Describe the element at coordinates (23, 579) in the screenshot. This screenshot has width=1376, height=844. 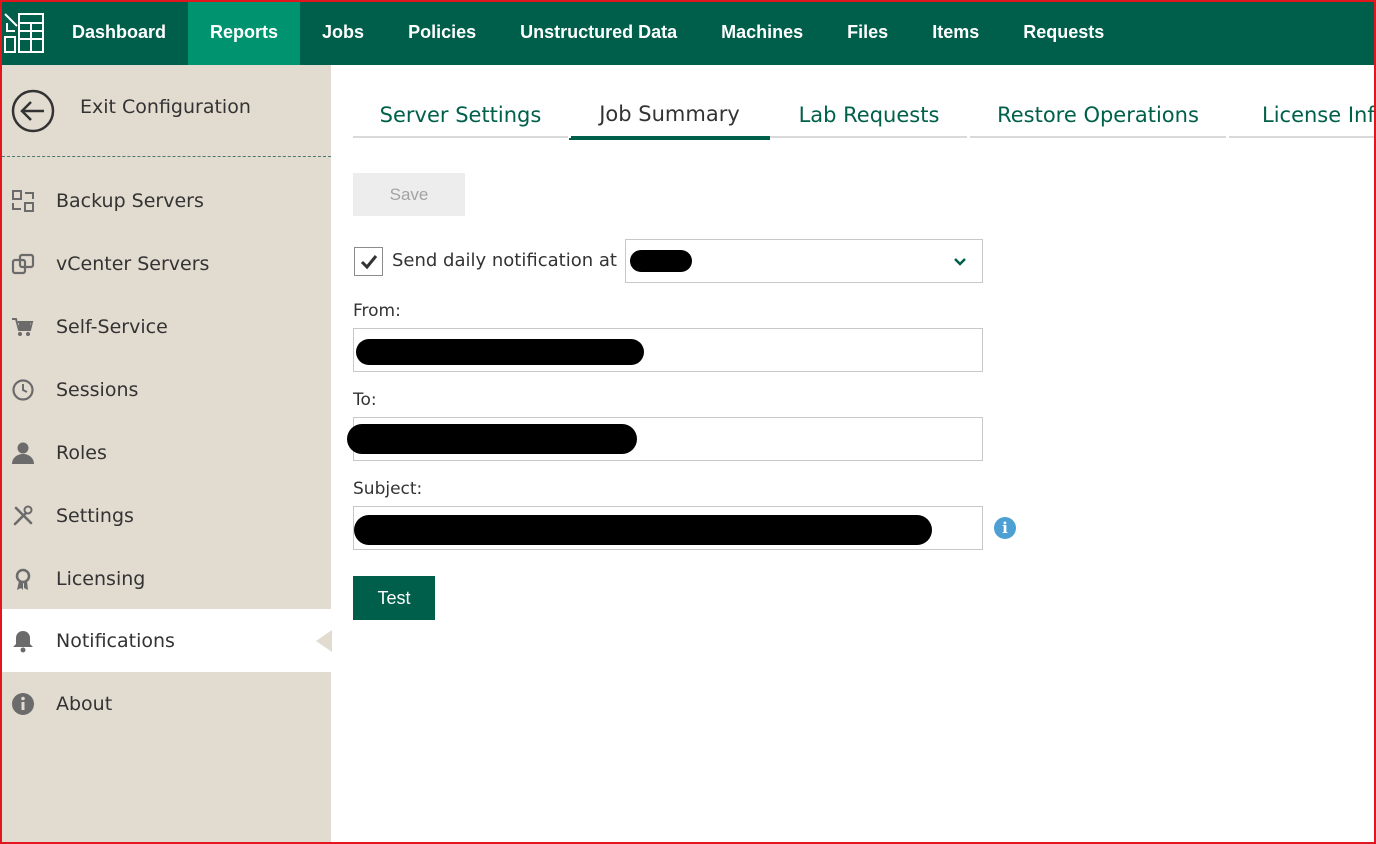
I see `license-icon` at that location.